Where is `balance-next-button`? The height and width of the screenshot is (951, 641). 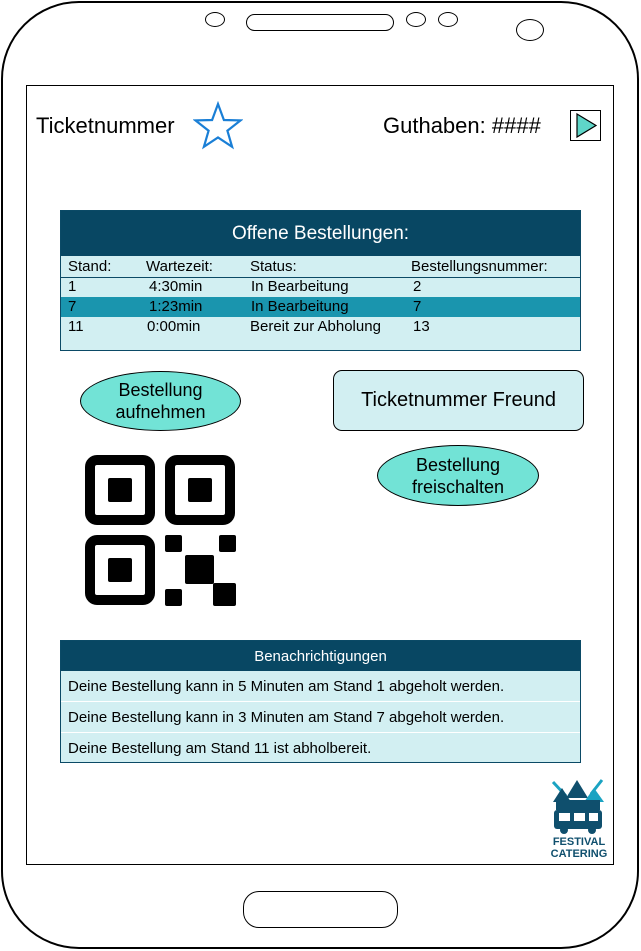
balance-next-button is located at coordinates (585, 125).